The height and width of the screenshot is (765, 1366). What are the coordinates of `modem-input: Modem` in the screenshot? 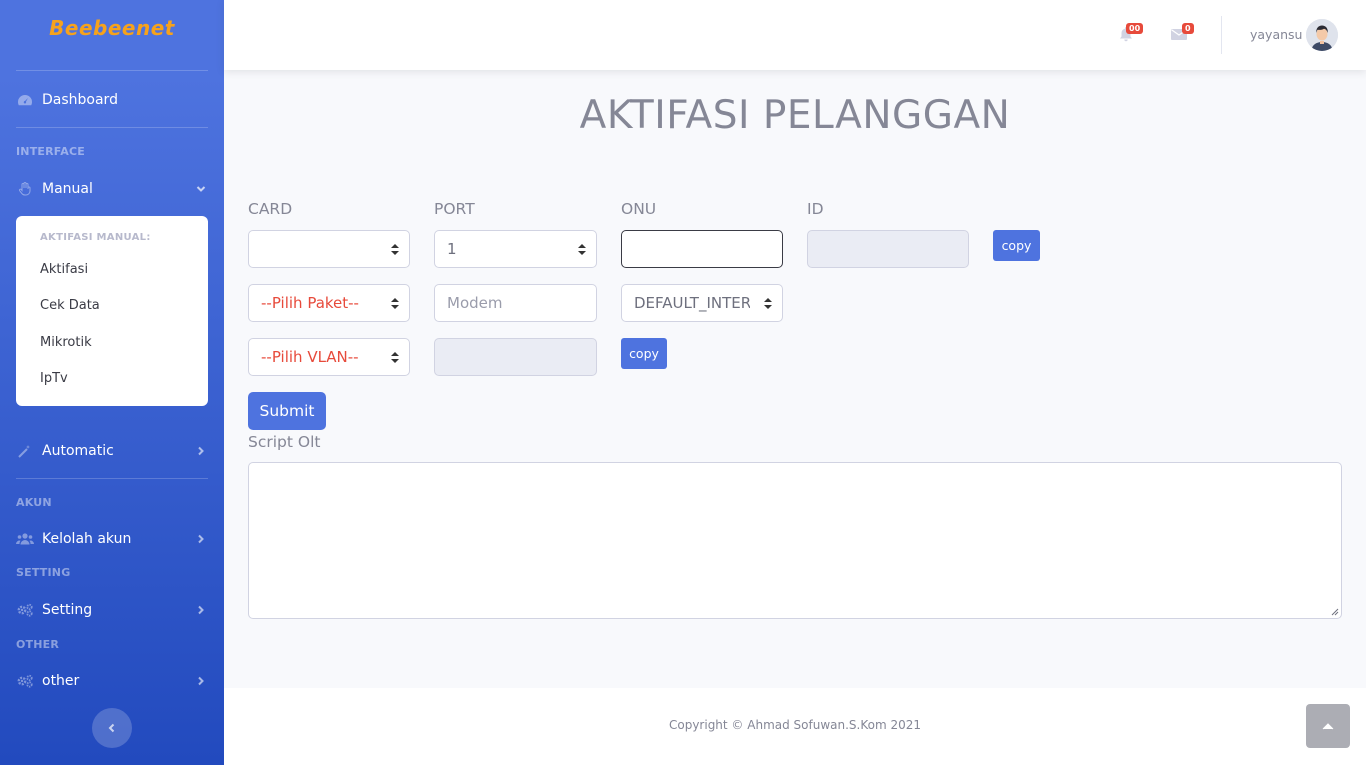 It's located at (515, 303).